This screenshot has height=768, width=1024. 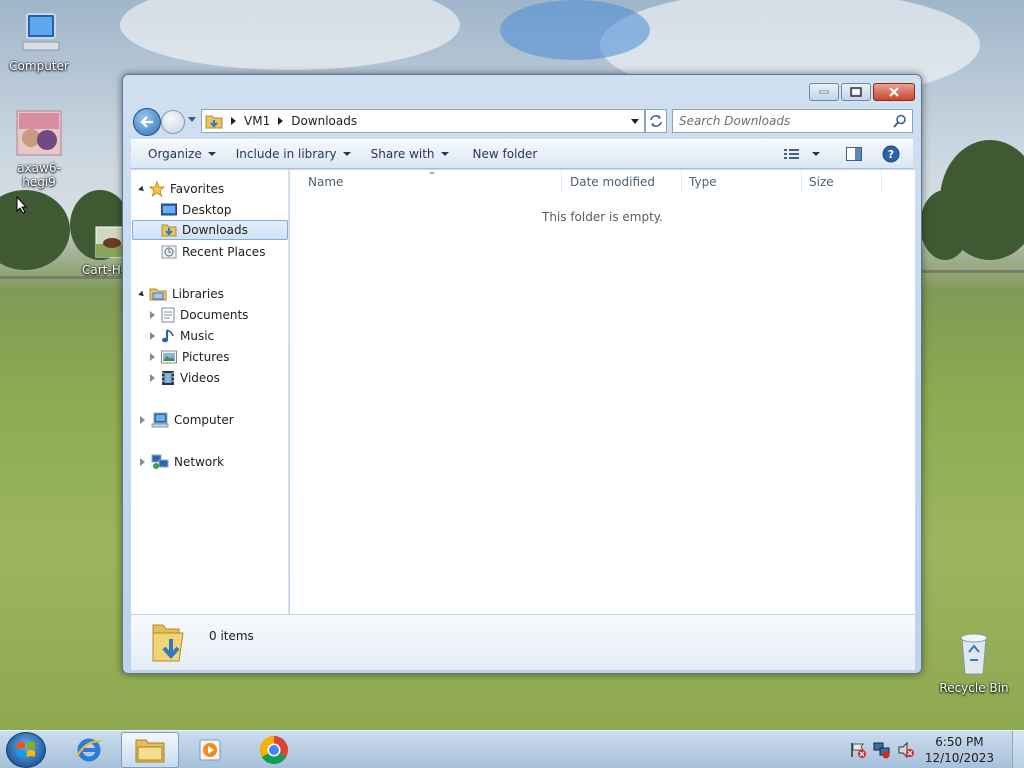 What do you see at coordinates (858, 750) in the screenshot?
I see `action-center-flag-icon` at bounding box center [858, 750].